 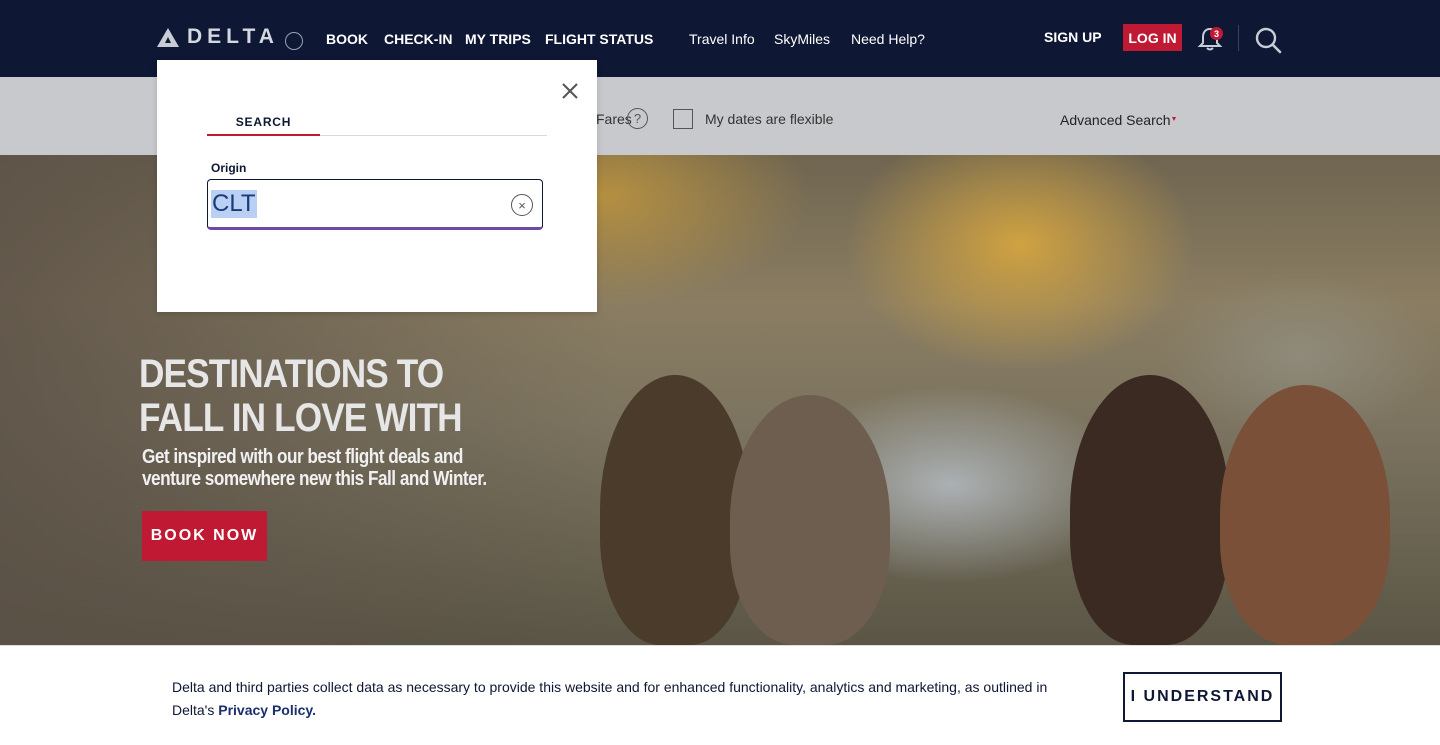 I want to click on origin-input-value: CLT, so click(x=234, y=204).